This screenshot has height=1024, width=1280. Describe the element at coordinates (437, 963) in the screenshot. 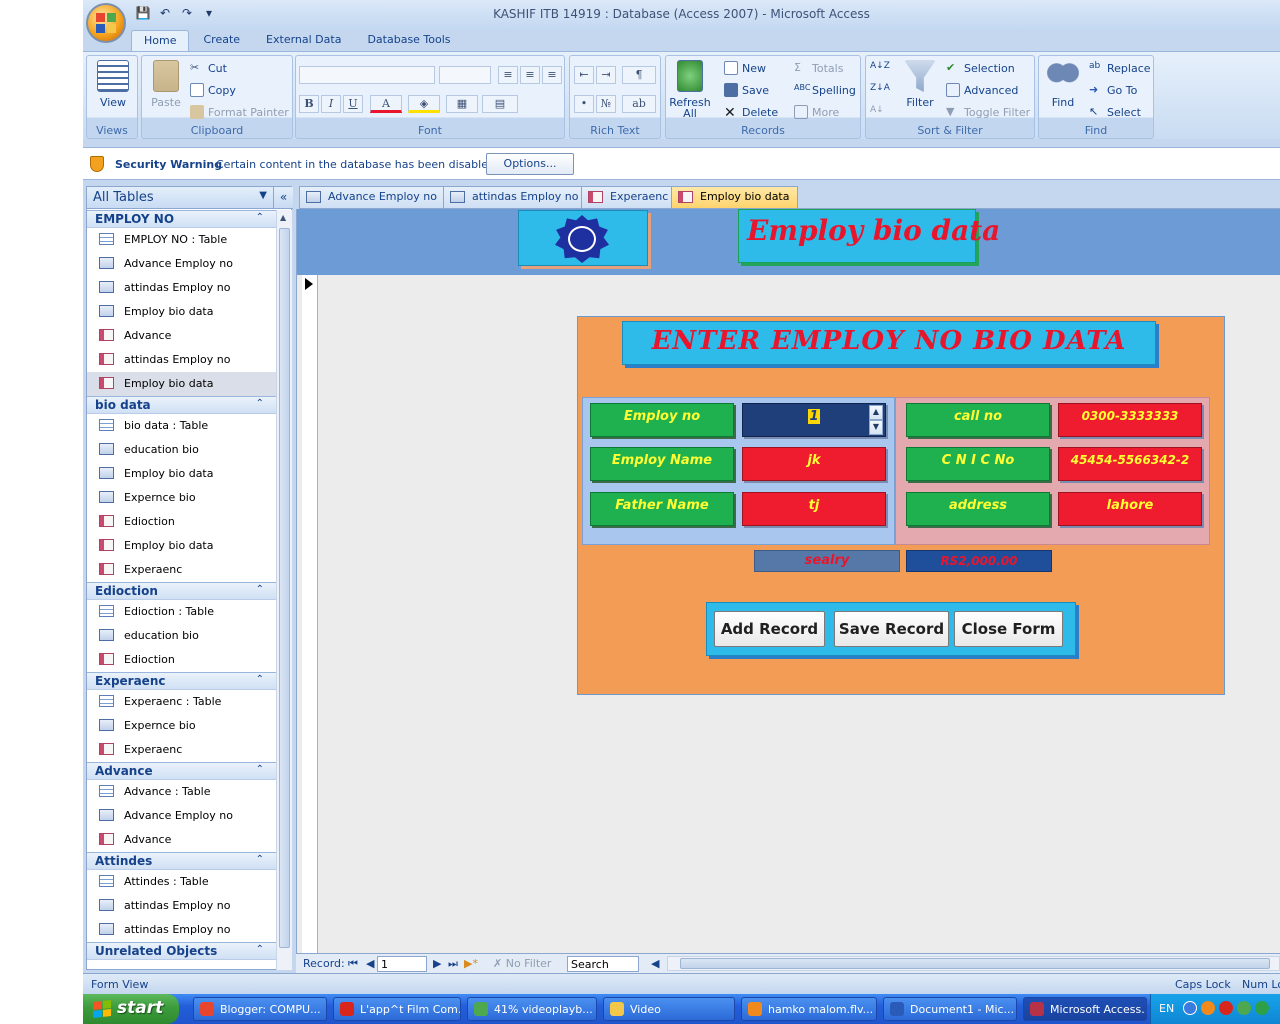

I see `next-record-button: ▶` at that location.